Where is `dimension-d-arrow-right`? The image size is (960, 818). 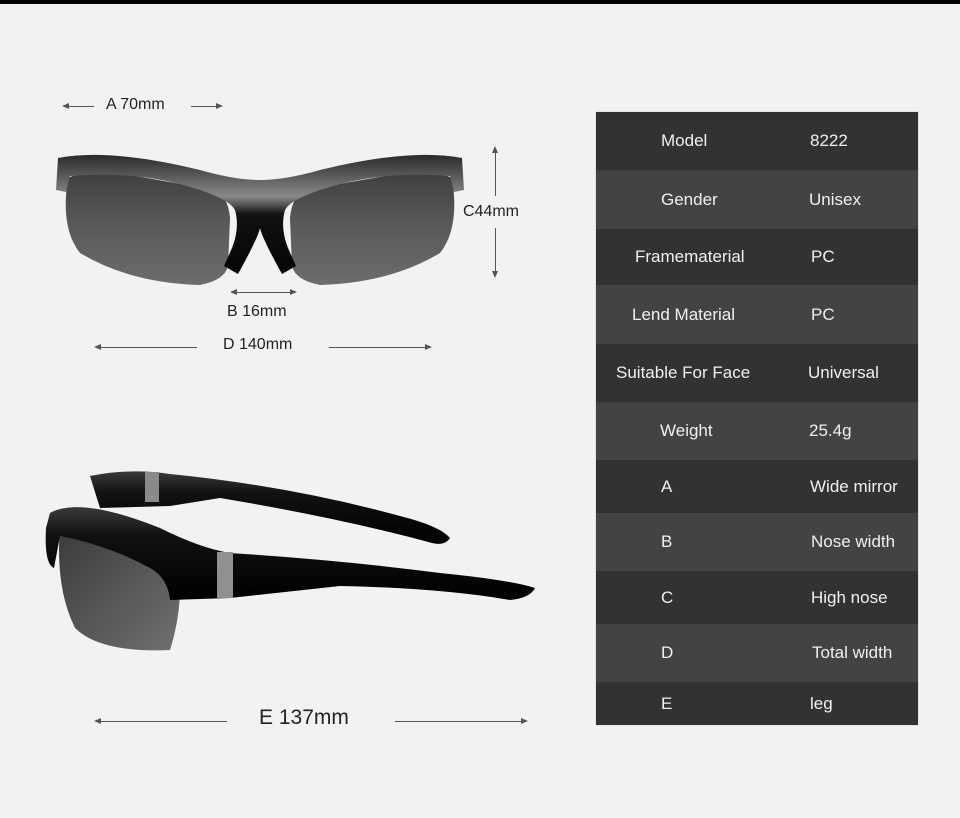
dimension-d-arrow-right is located at coordinates (380, 347).